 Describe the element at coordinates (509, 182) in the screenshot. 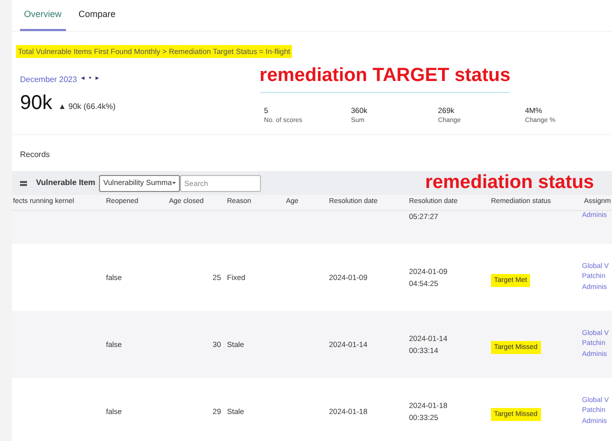

I see `annotation-text: remediation status` at that location.